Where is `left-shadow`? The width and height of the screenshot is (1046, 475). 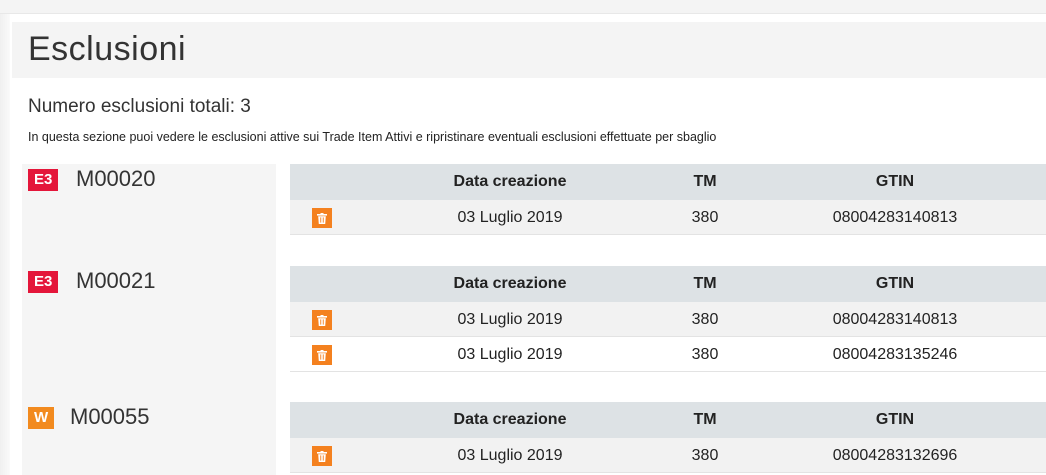 left-shadow is located at coordinates (5, 244).